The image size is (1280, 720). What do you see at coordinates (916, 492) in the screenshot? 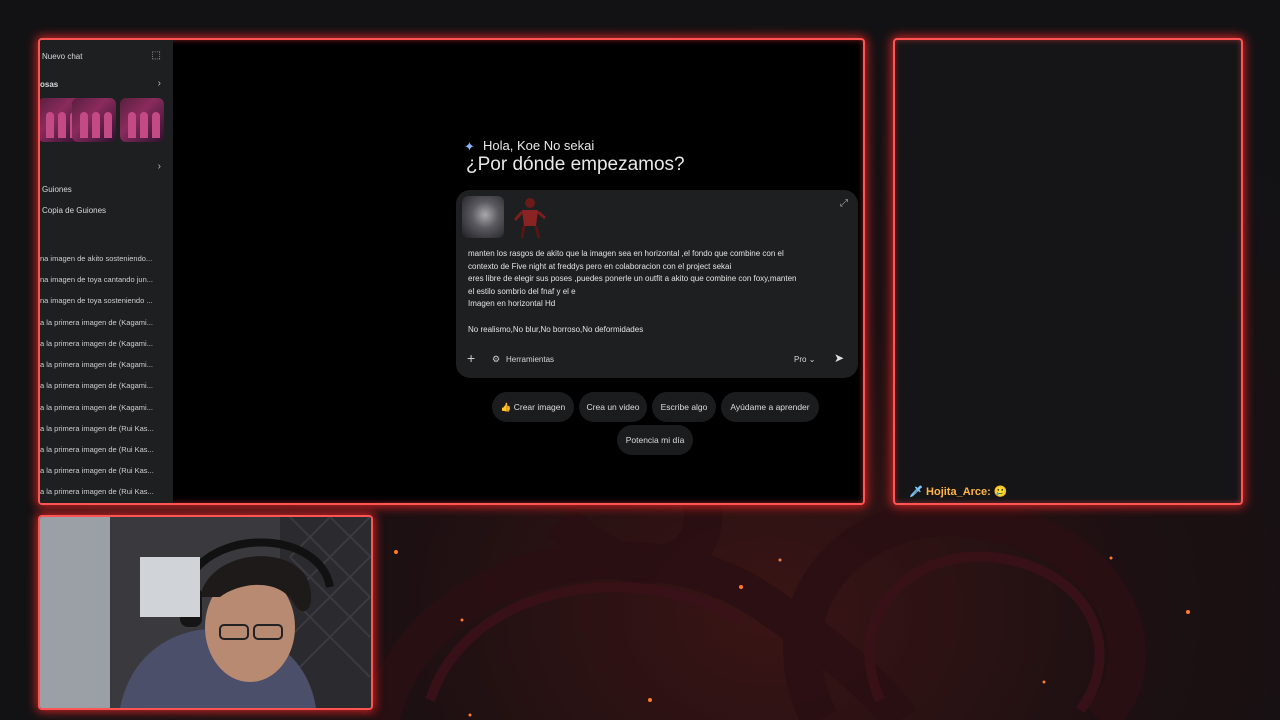
I see `sword-icon: 🗡` at bounding box center [916, 492].